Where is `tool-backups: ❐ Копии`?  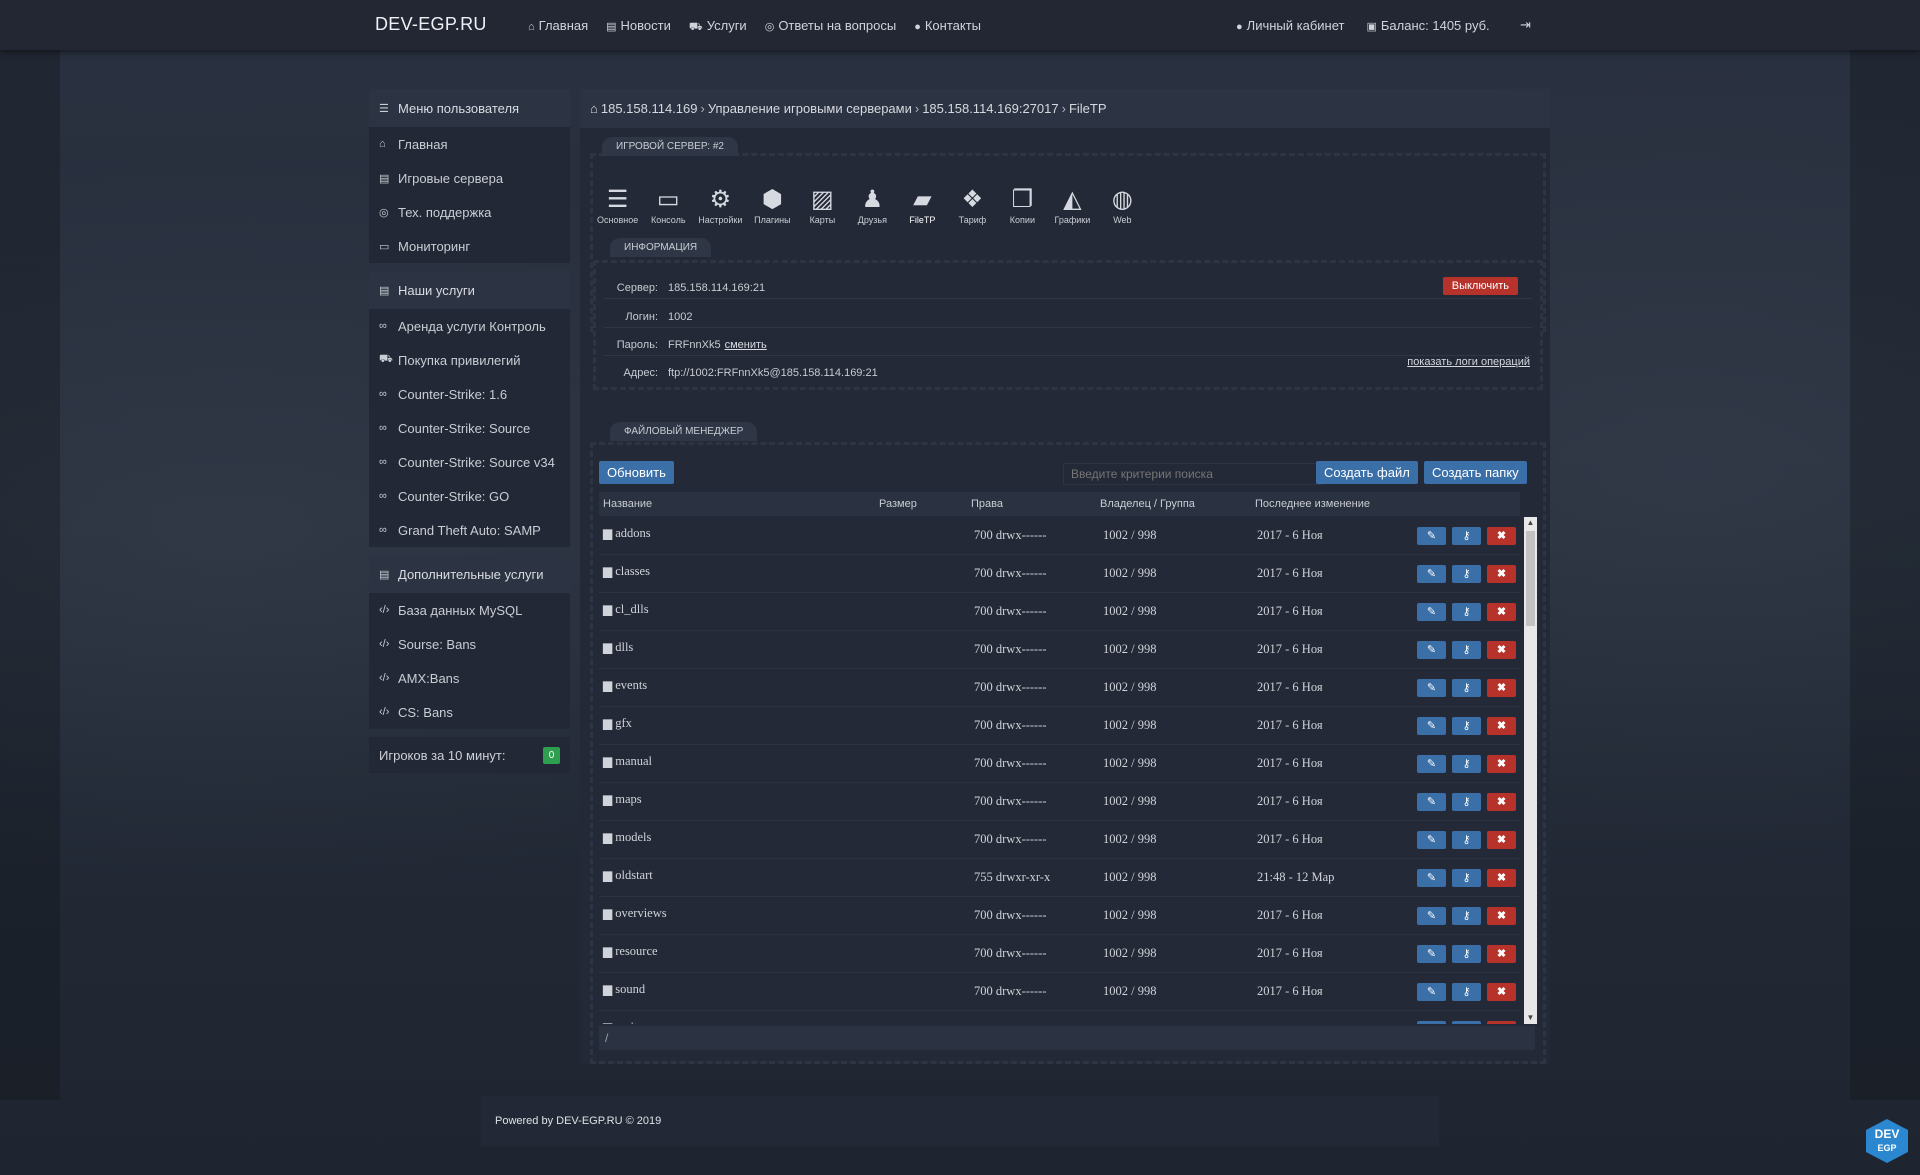
tool-backups: ❐ Копии is located at coordinates (1022, 205).